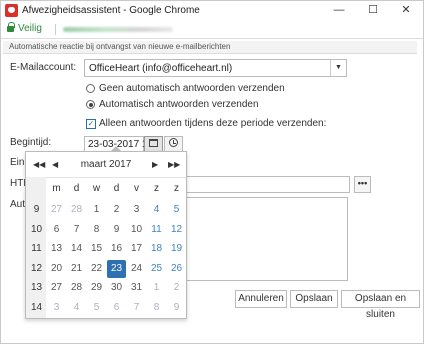  Describe the element at coordinates (116, 249) in the screenshot. I see `calendar-day: 16` at that location.